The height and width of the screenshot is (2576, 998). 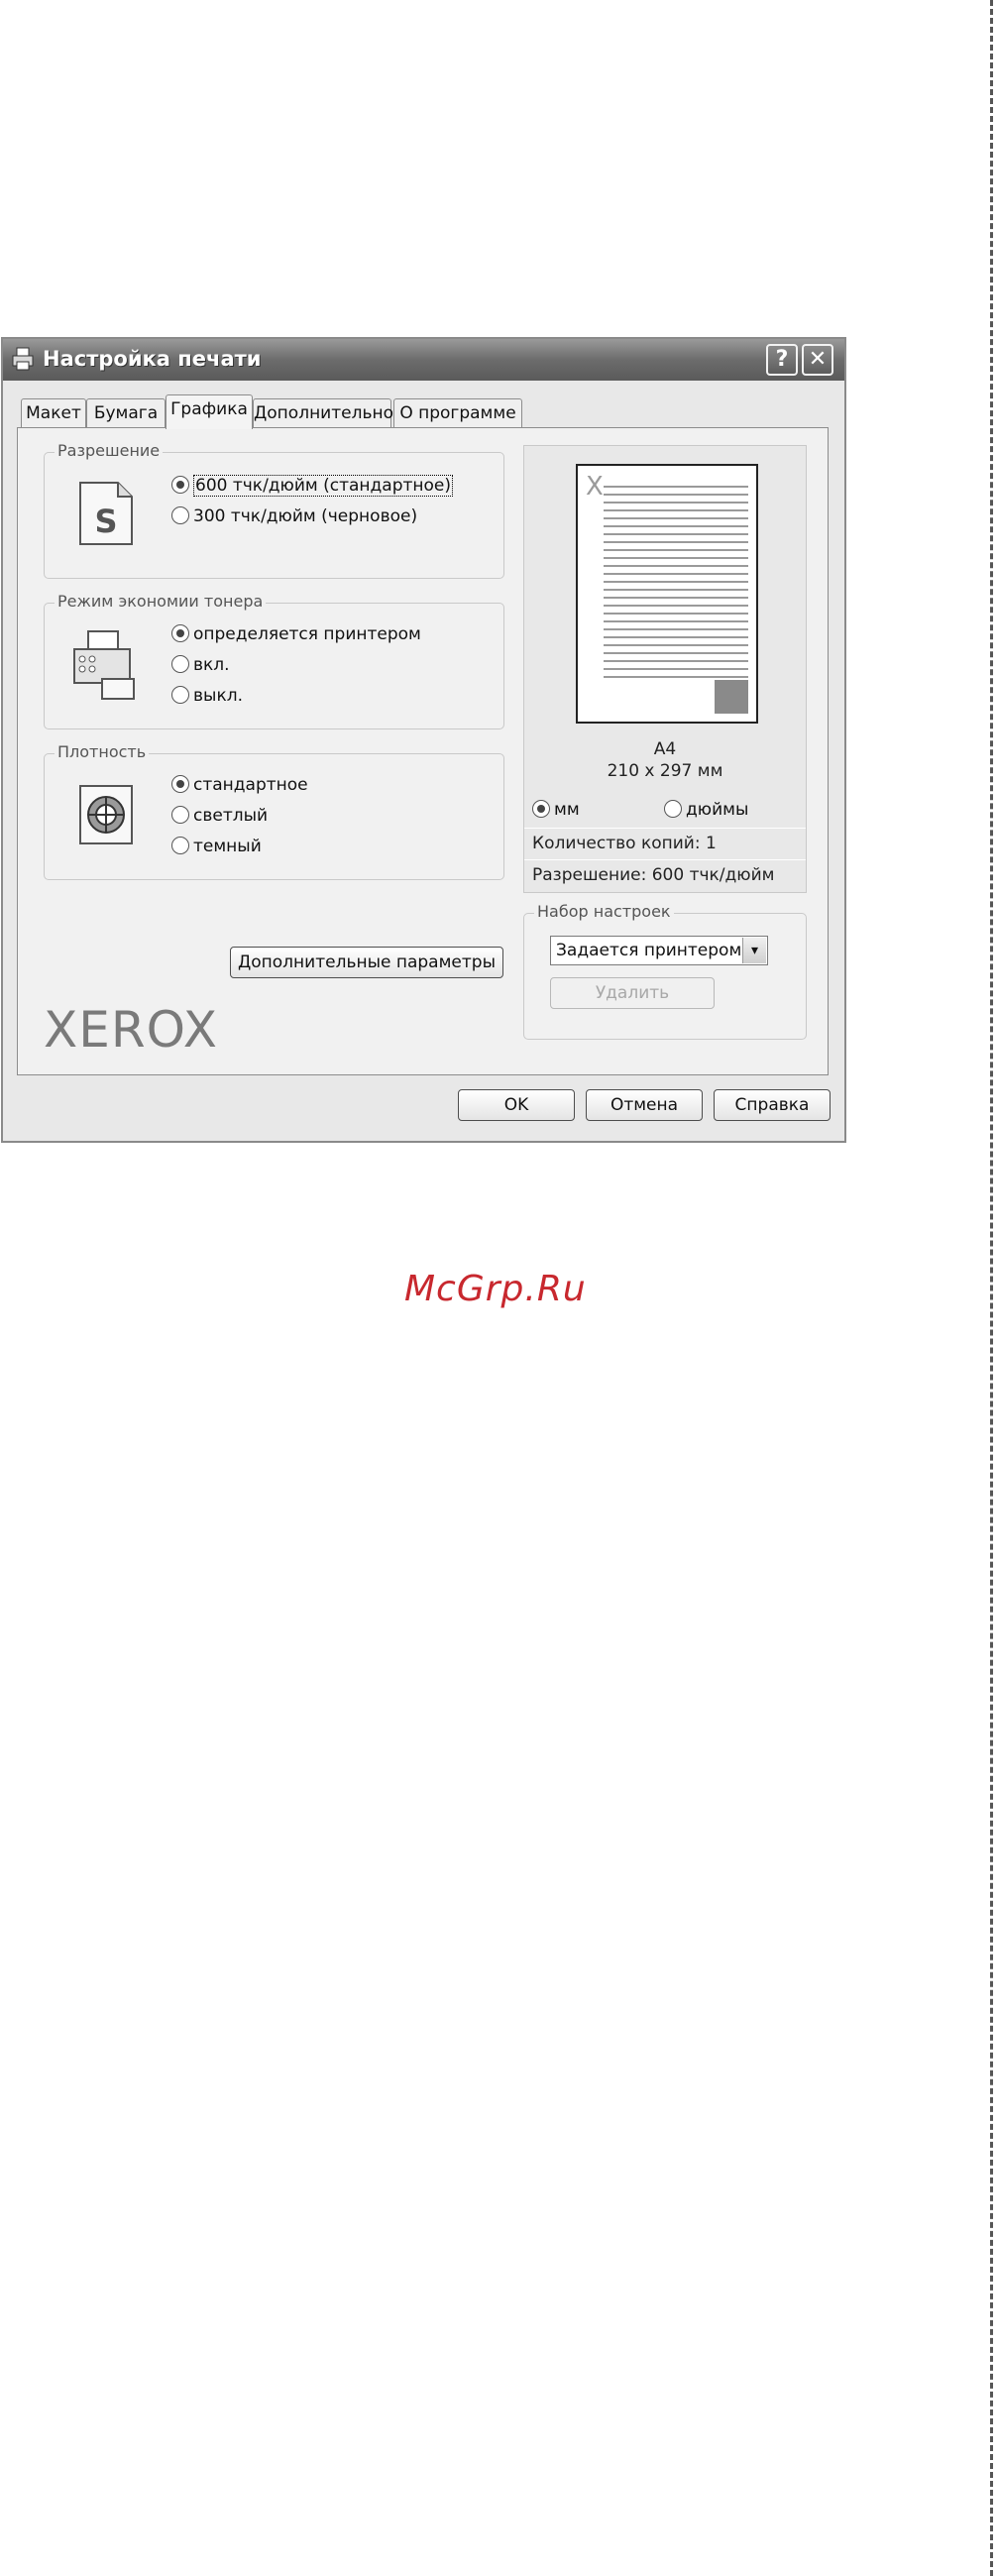 What do you see at coordinates (323, 413) in the screenshot?
I see `tab-advanced: Дополнительно` at bounding box center [323, 413].